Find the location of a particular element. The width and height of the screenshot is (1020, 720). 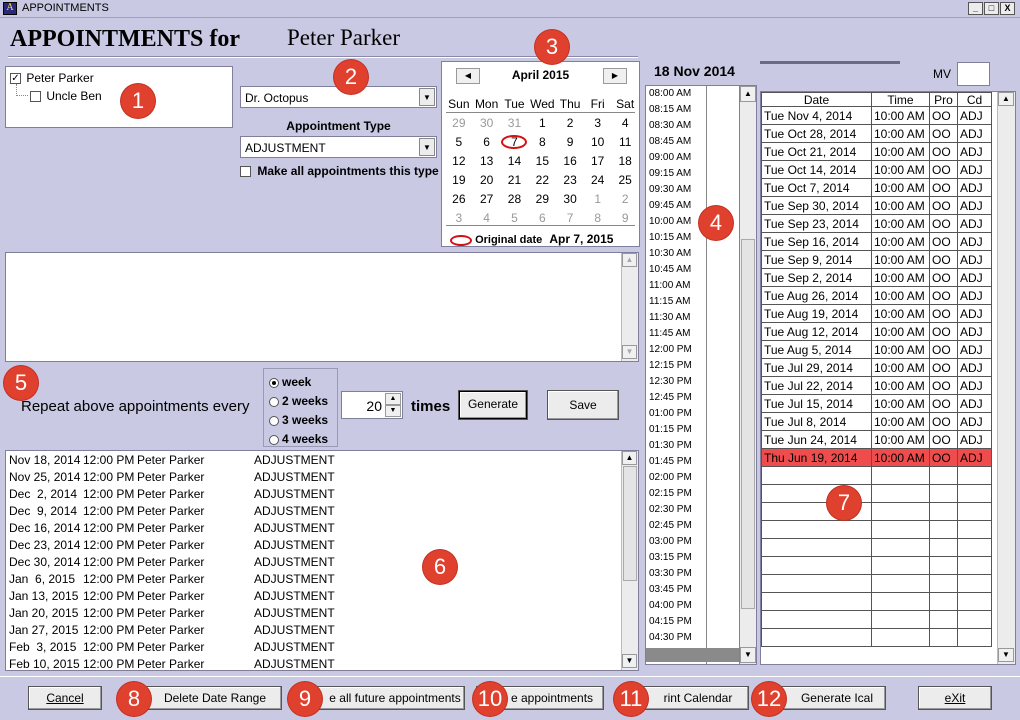

time-slot: 03:45 PM is located at coordinates (692, 590).